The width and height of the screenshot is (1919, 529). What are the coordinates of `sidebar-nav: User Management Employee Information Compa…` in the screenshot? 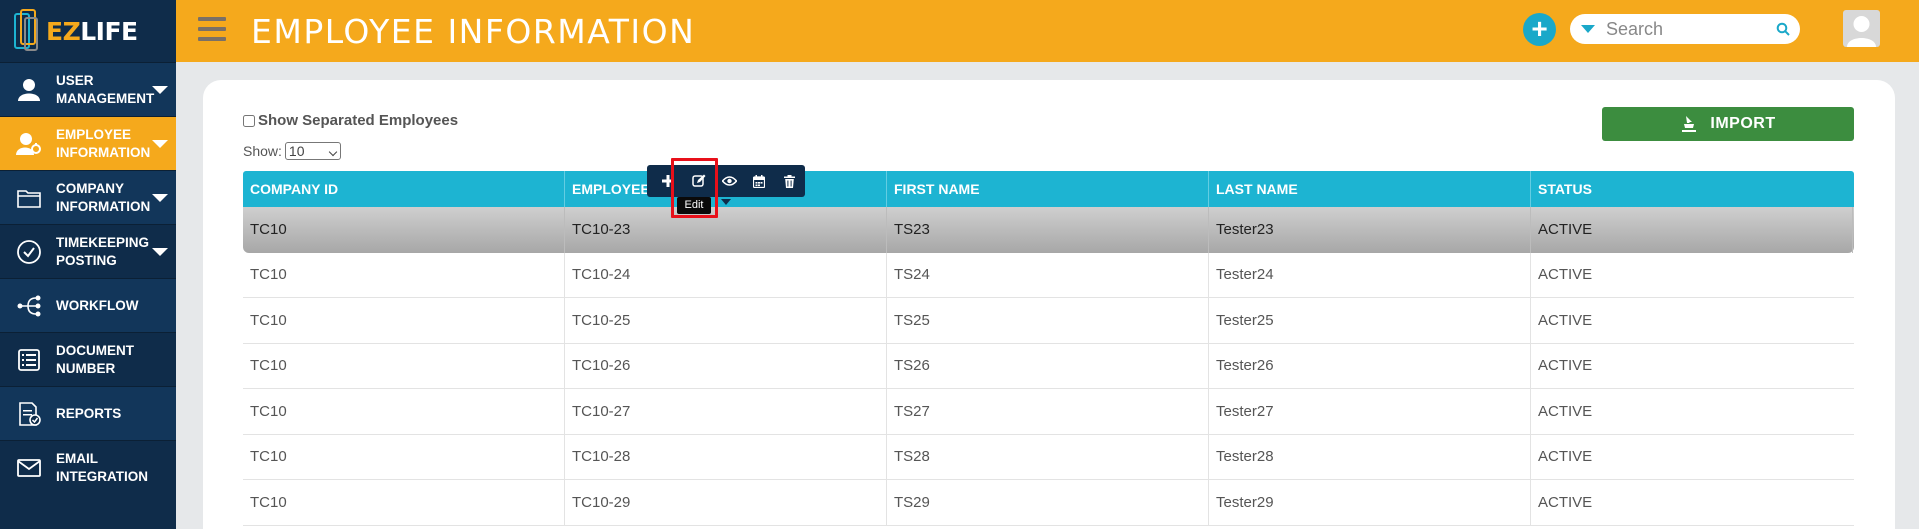 It's located at (88, 278).